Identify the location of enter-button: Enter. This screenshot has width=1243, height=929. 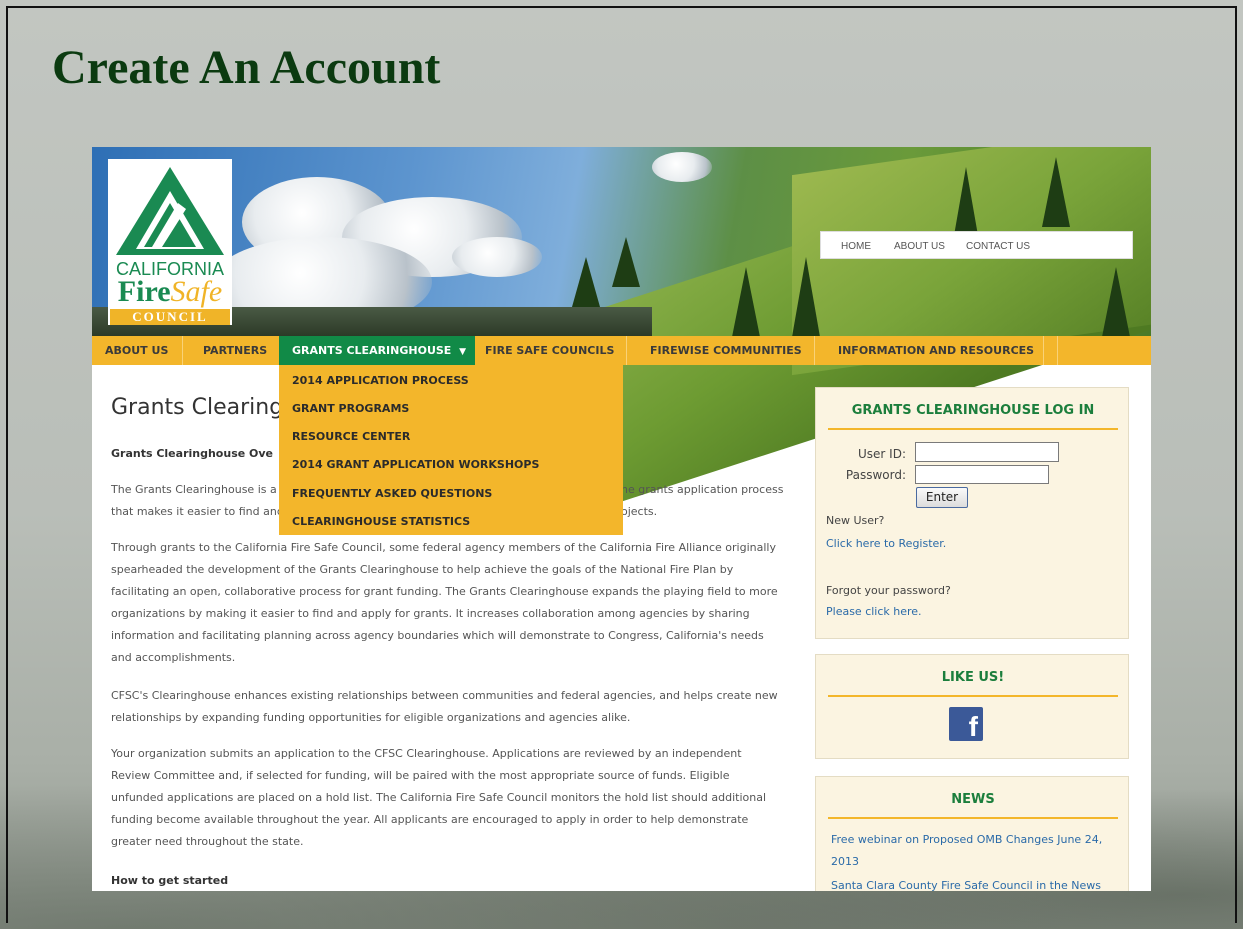
(942, 497).